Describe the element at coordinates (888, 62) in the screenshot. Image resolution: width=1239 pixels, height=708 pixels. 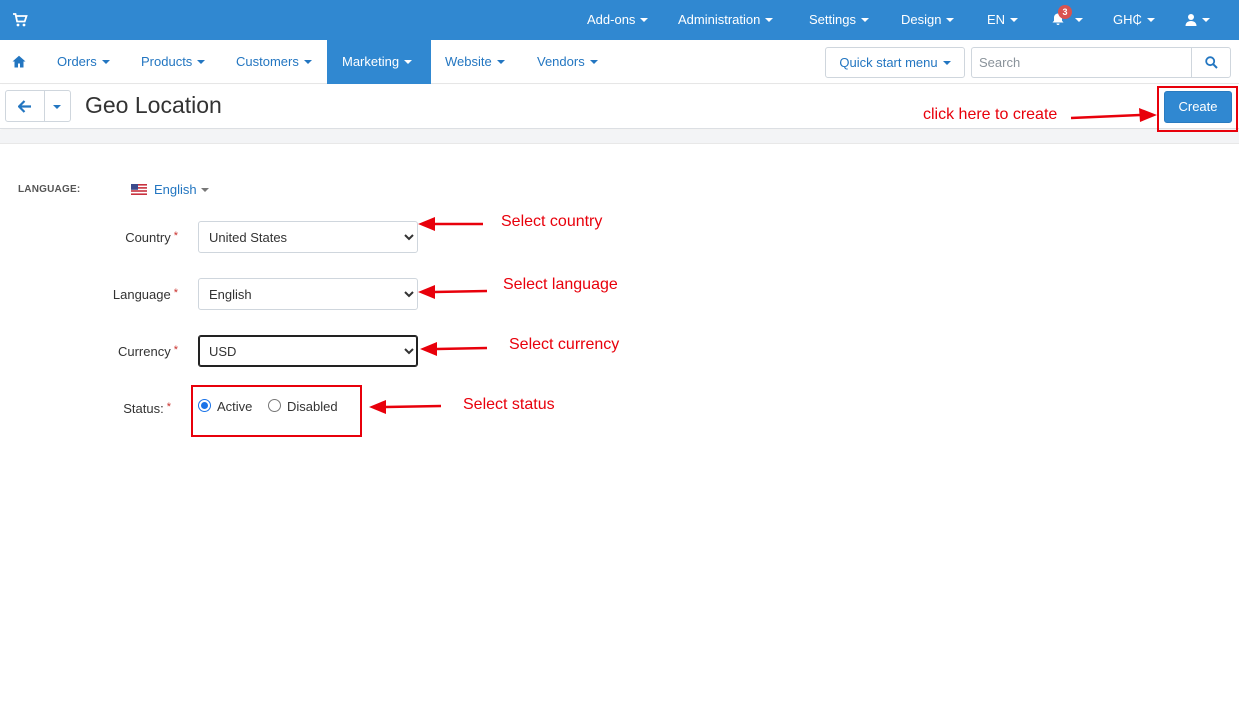
I see `quick-start-label: Quick start menu` at that location.